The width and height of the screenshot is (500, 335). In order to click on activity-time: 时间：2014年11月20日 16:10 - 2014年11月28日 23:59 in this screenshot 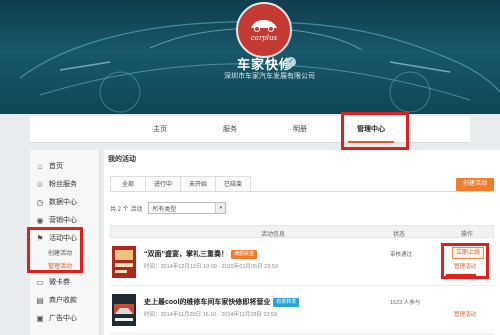, I will do `click(211, 315)`.